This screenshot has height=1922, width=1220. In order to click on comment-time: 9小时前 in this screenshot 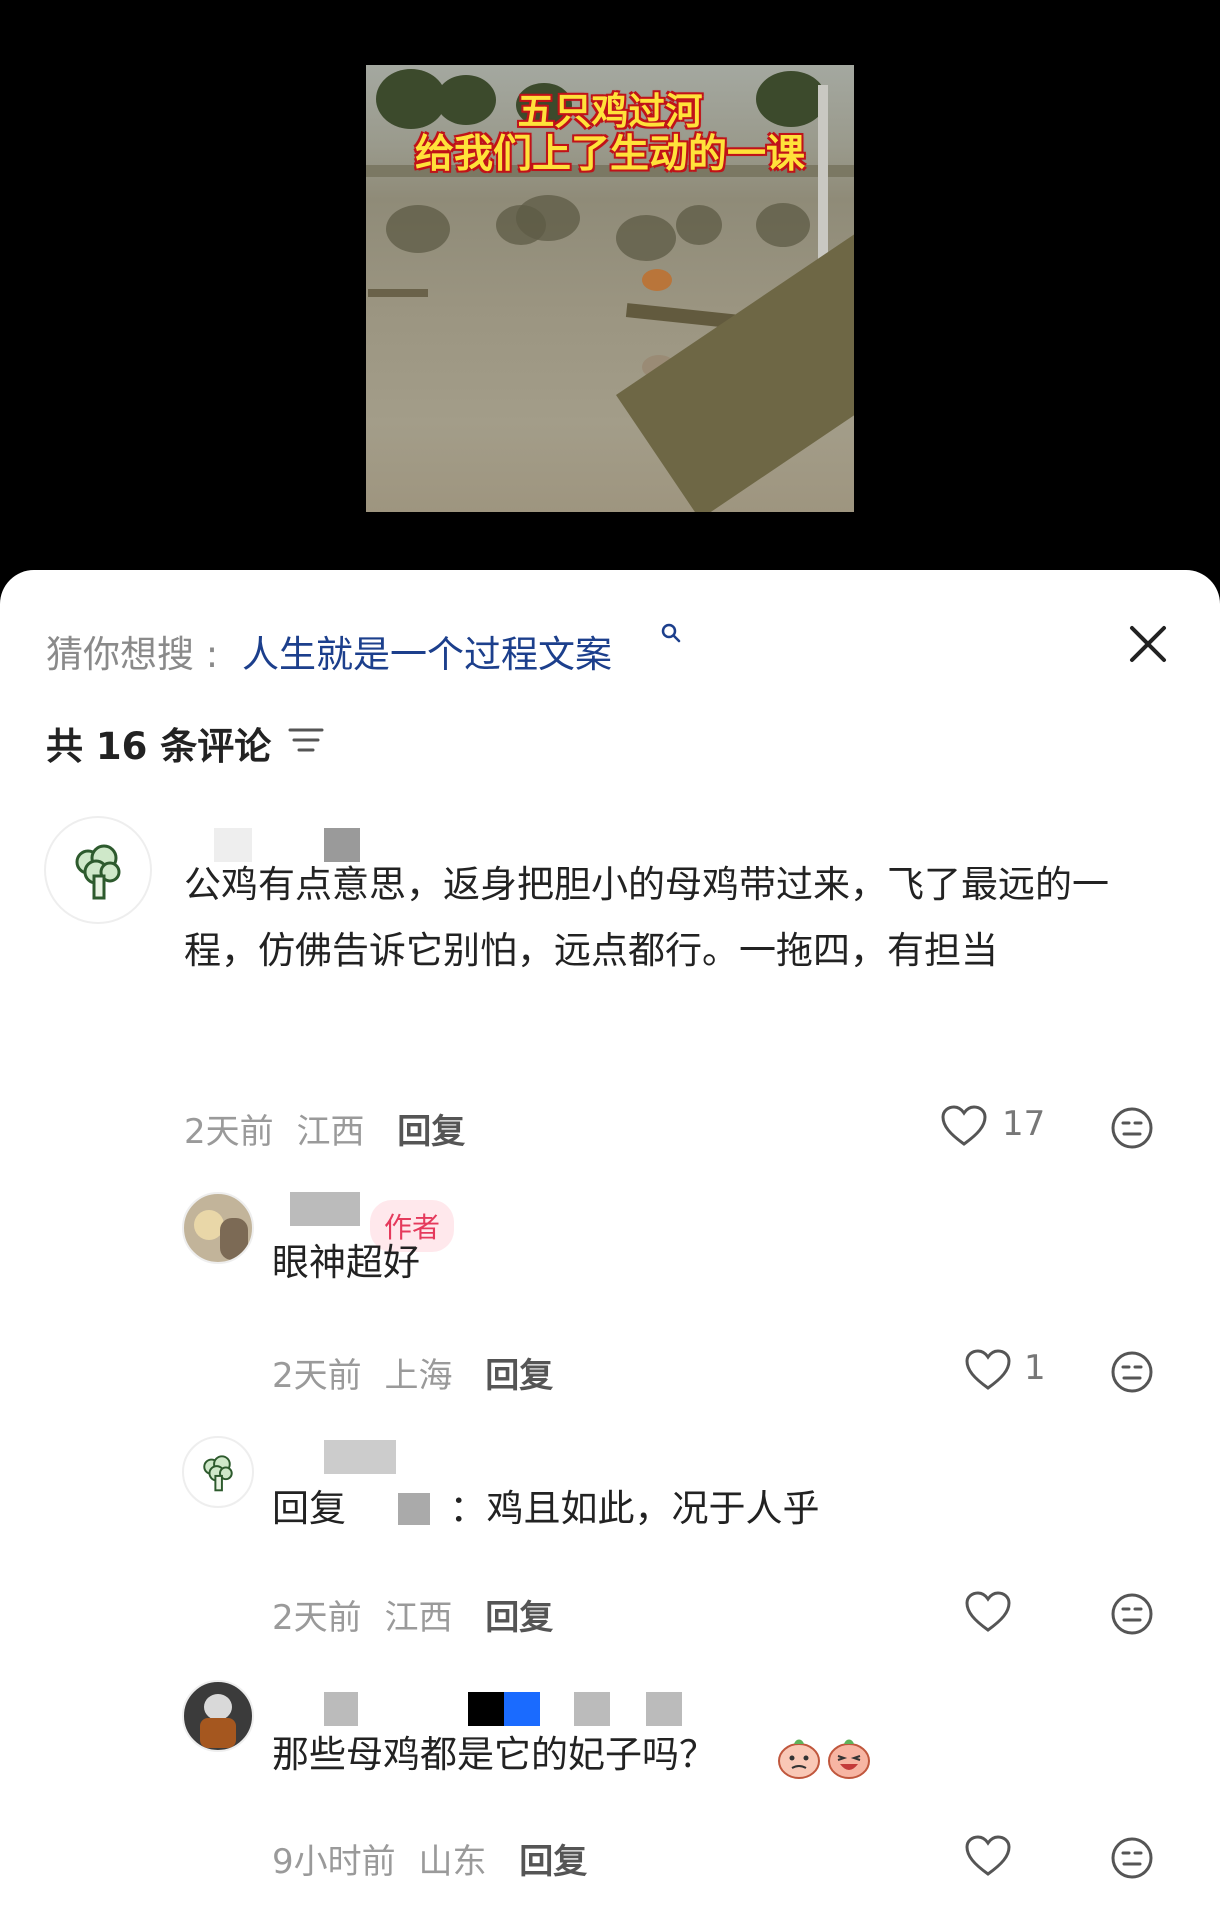, I will do `click(334, 1862)`.